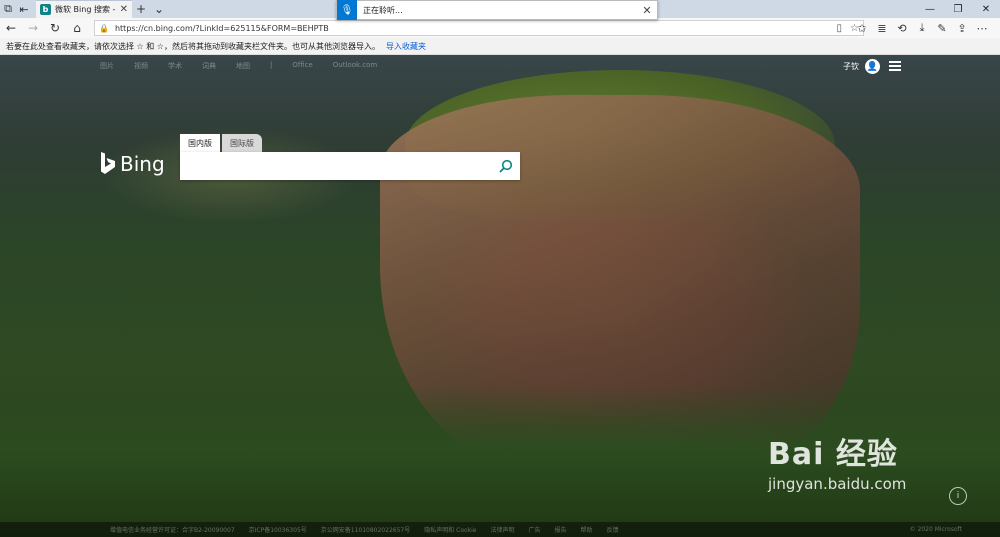  I want to click on nav-videos: 视频, so click(141, 66).